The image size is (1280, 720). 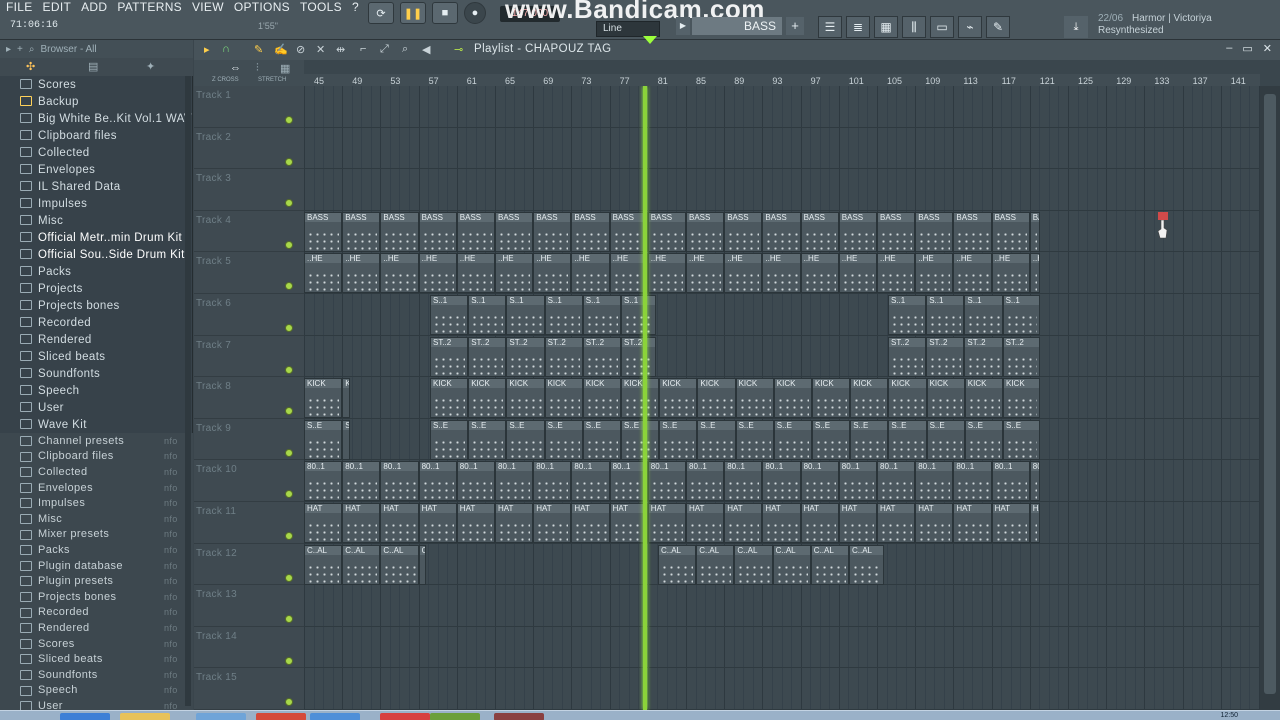 What do you see at coordinates (8, 49) in the screenshot?
I see `arrow-right-icon: ▸` at bounding box center [8, 49].